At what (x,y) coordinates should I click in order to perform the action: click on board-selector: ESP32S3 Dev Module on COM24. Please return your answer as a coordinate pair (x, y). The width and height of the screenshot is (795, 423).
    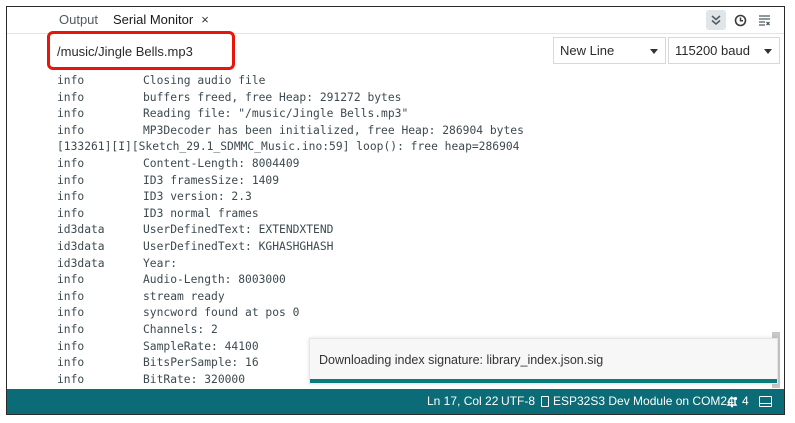
    Looking at the image, I should click on (637, 401).